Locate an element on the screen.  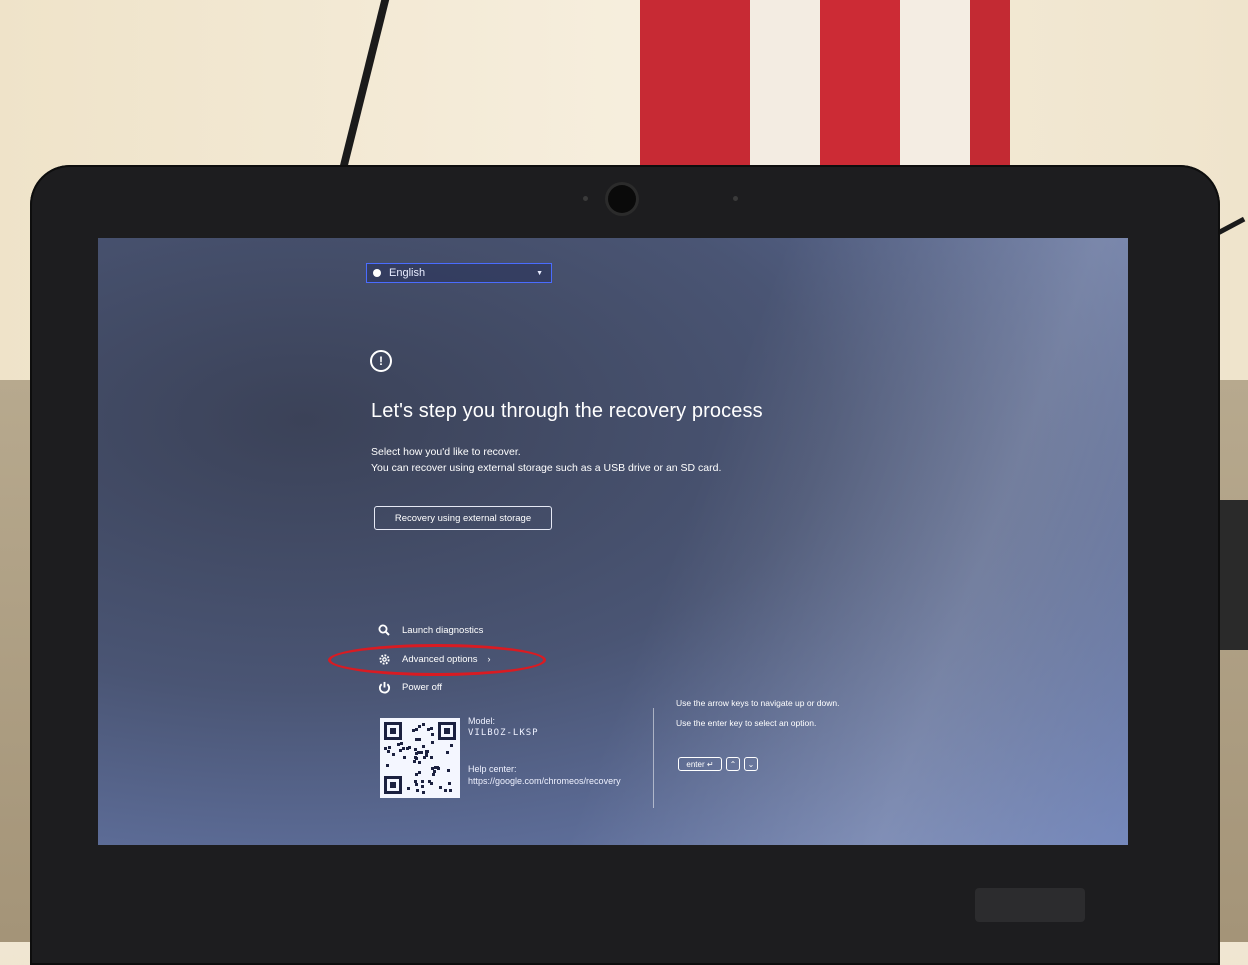
chevron-down-icon: ⌄ is located at coordinates (751, 764).